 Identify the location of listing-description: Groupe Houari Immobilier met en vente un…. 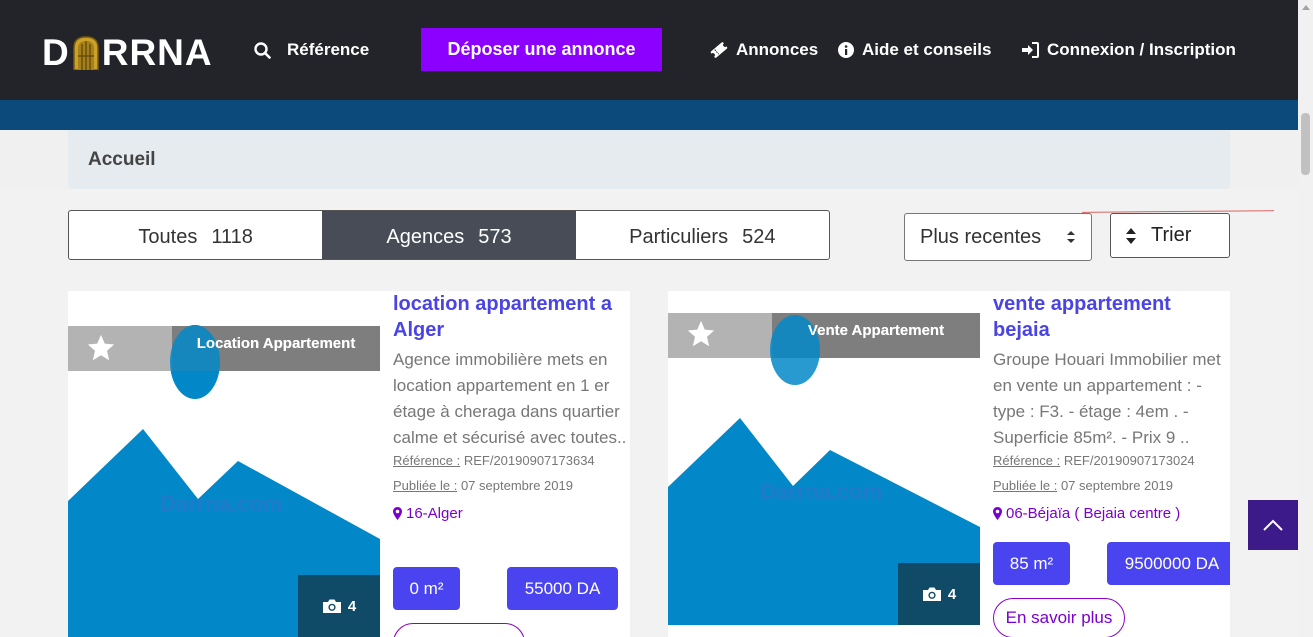
(1107, 398).